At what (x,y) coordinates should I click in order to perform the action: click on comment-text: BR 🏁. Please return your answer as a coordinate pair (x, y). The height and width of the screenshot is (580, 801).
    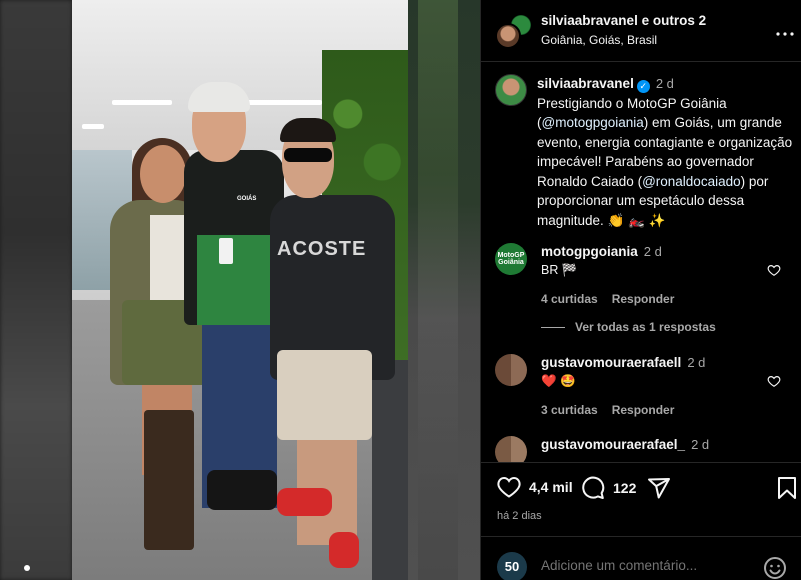
    Looking at the image, I should click on (559, 270).